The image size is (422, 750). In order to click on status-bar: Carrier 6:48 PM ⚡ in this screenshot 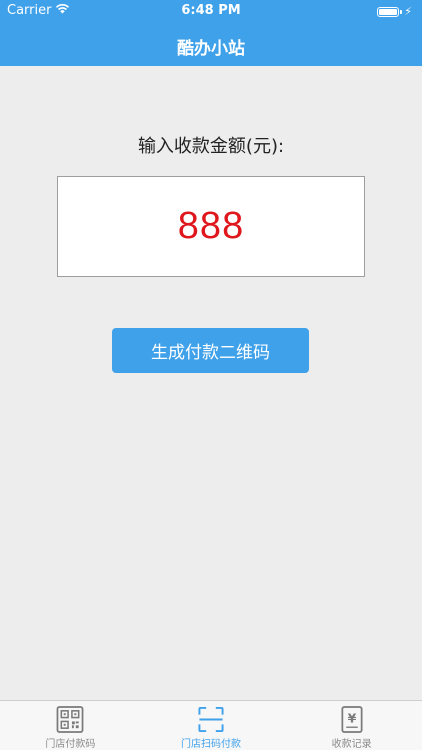, I will do `click(211, 11)`.